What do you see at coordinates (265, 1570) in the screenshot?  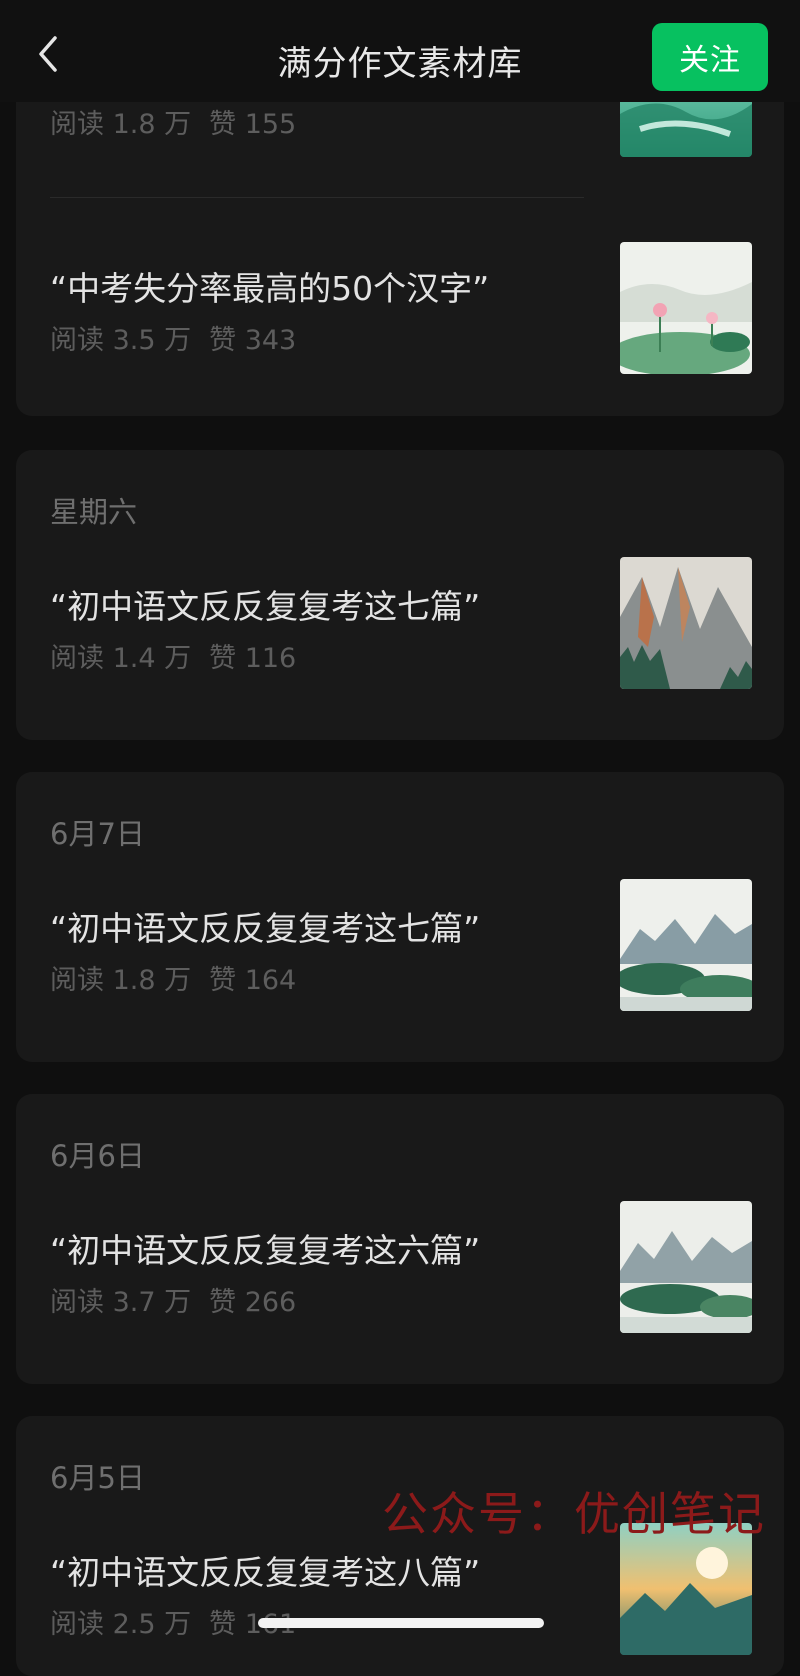 I see `article-title: “初中语文反反复复考这八篇”` at bounding box center [265, 1570].